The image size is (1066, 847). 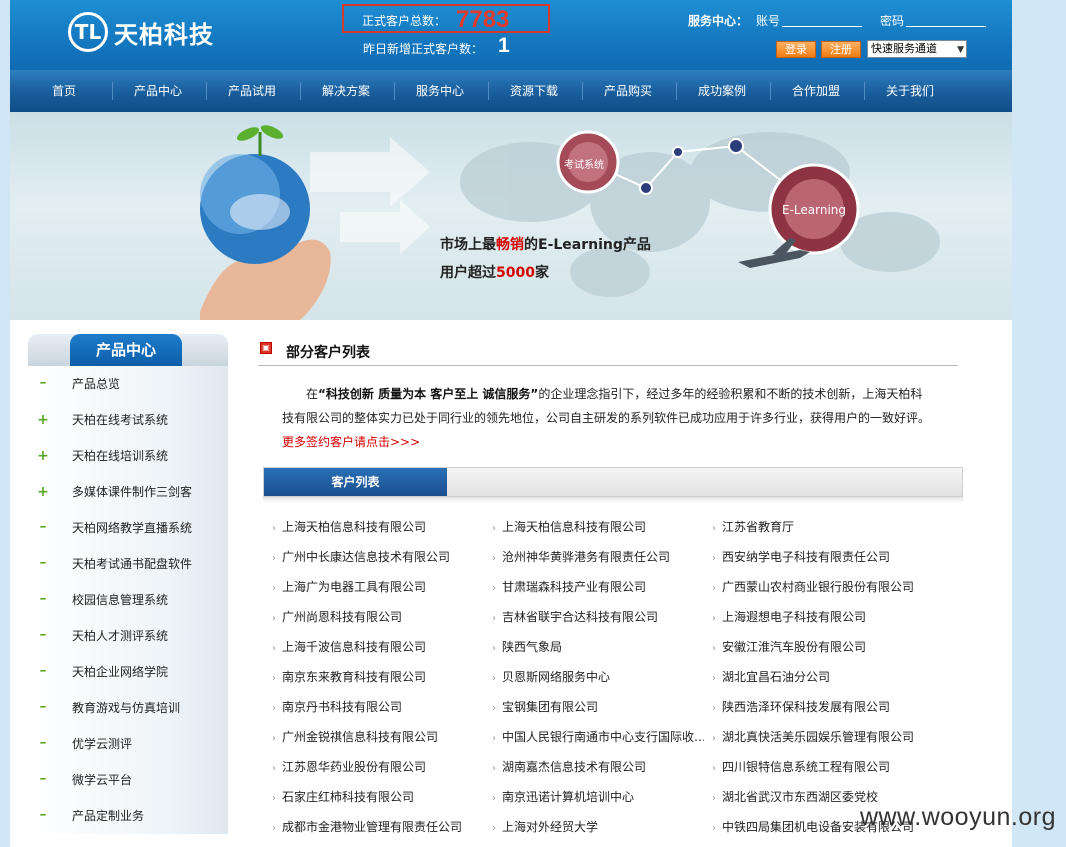 I want to click on sidebar-item: ━ 产品总览, so click(x=128, y=384).